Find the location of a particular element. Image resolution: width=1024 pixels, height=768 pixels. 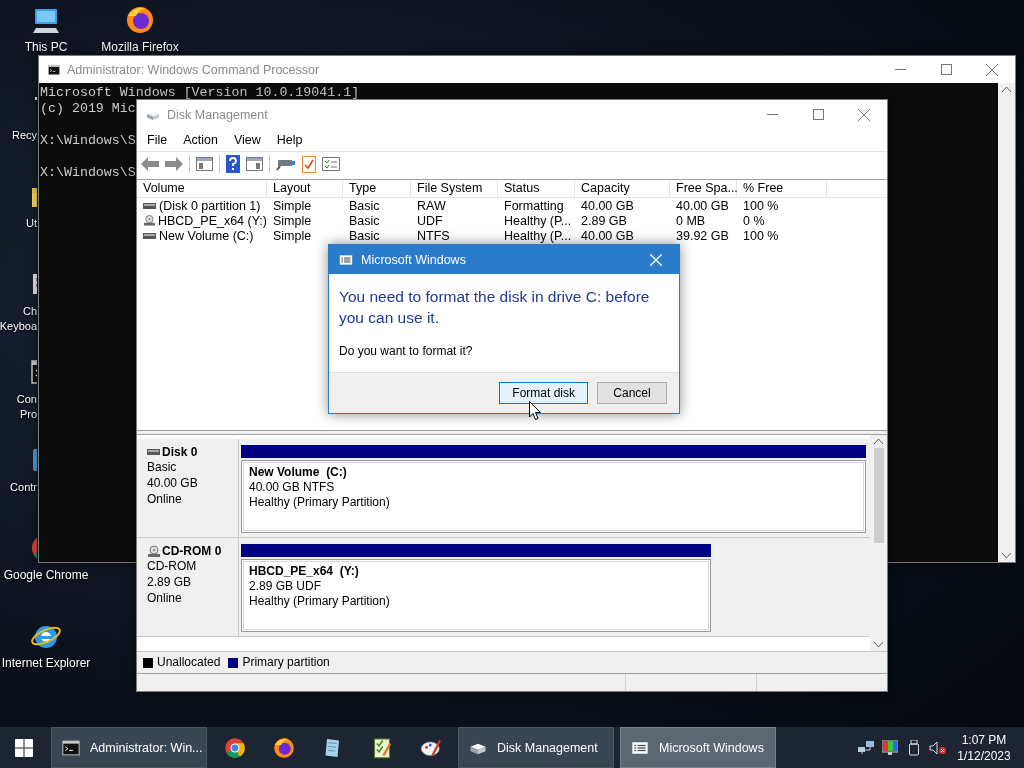

table-cell: NTFS is located at coordinates (433, 235).